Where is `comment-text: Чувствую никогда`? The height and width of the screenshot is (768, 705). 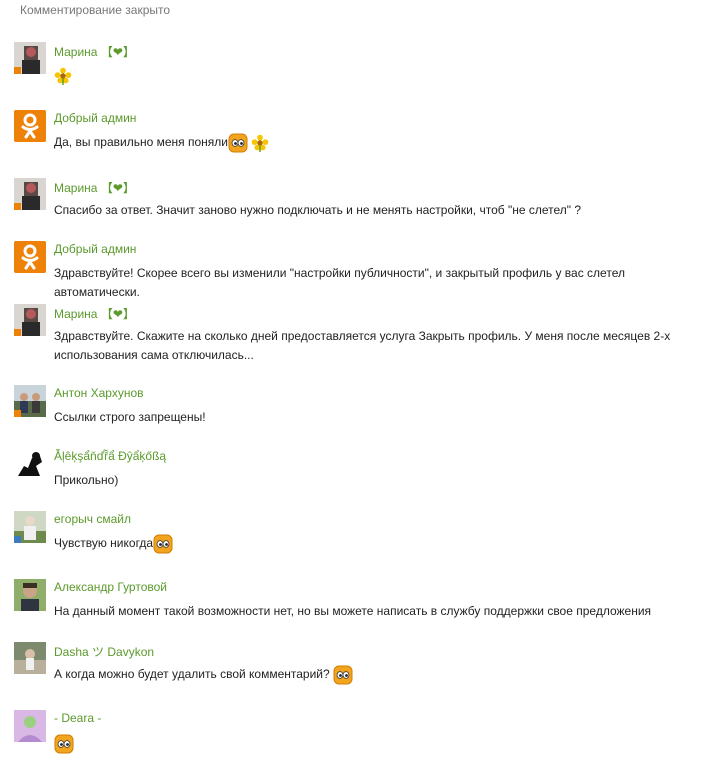 comment-text: Чувствую никогда is located at coordinates (374, 544).